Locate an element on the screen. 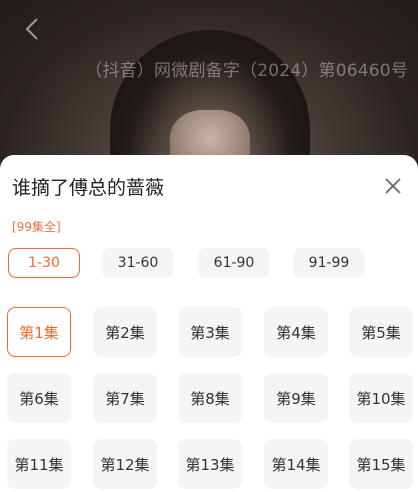 The height and width of the screenshot is (492, 418). episode-count-tag: [99集全] is located at coordinates (36, 227).